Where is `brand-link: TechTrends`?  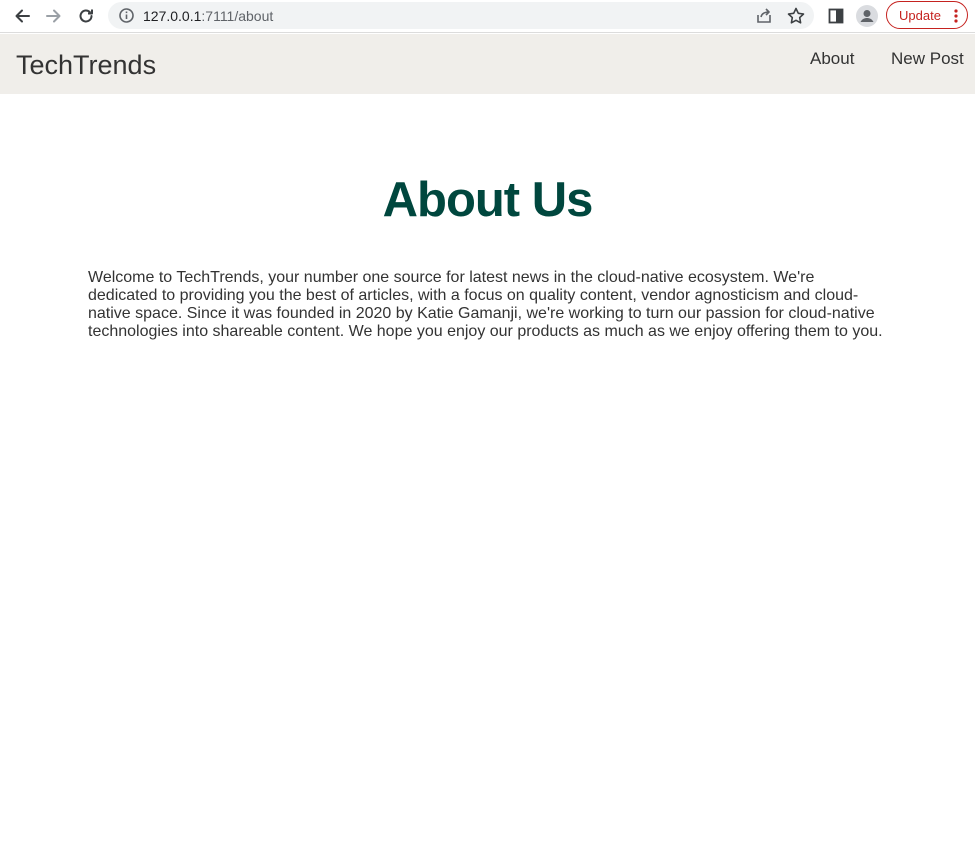
brand-link: TechTrends is located at coordinates (86, 65).